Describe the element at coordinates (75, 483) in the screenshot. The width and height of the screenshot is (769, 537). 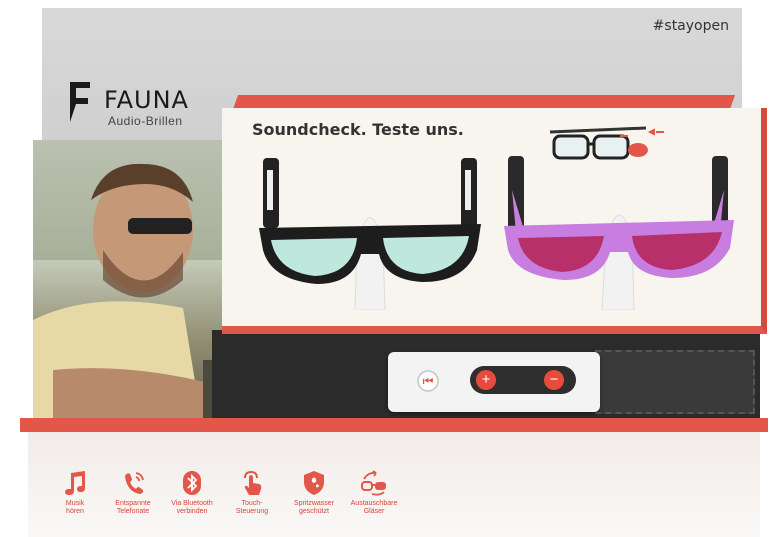
I see `music-note-icon` at that location.